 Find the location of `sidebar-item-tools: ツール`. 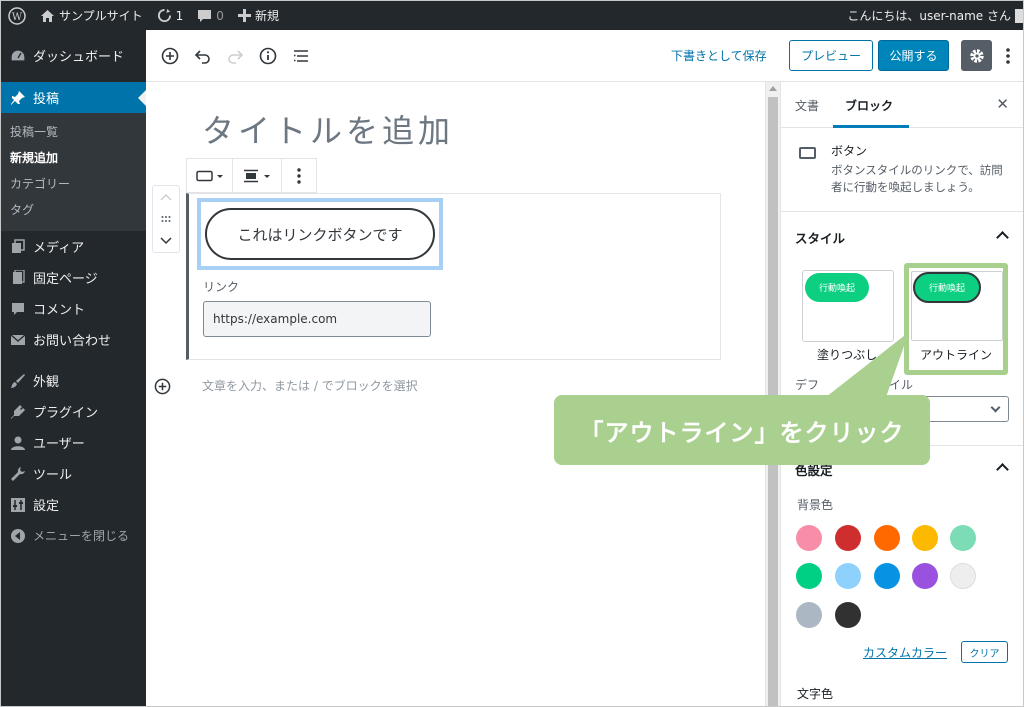

sidebar-item-tools: ツール is located at coordinates (73, 473).